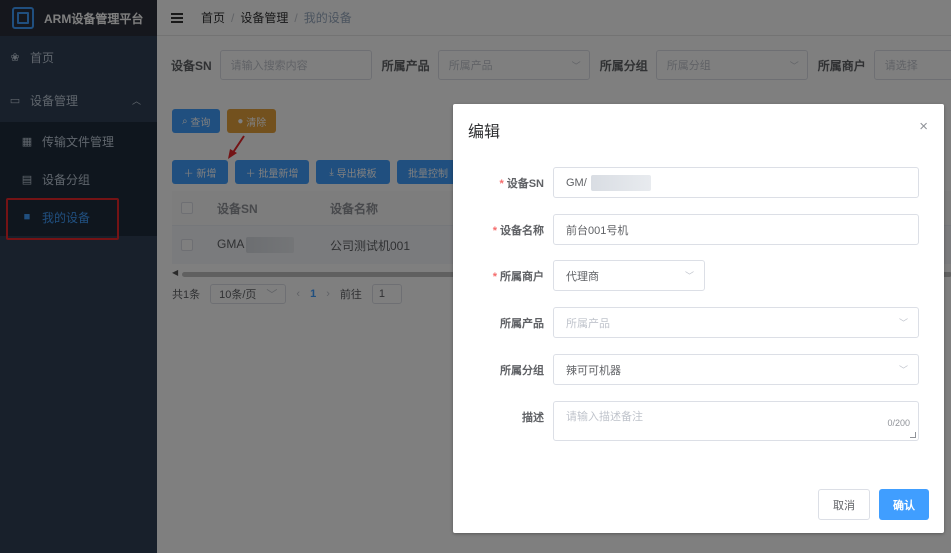  I want to click on description-textarea: 请输入描述备注 0/200, so click(736, 421).